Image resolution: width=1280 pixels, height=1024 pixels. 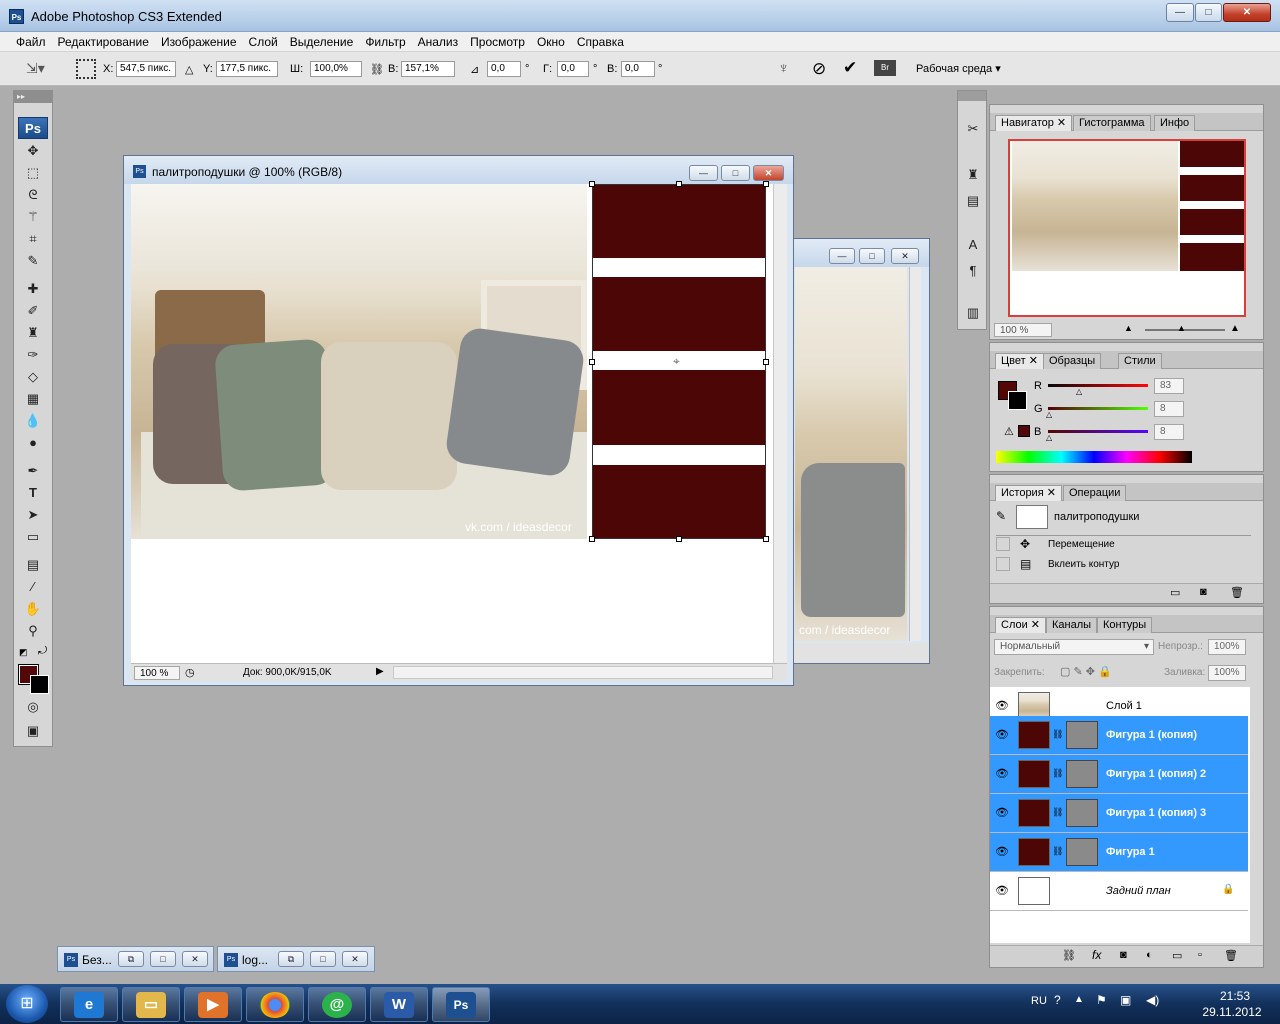 I want to click on menu-filter: Фильтр, so click(x=385, y=42).